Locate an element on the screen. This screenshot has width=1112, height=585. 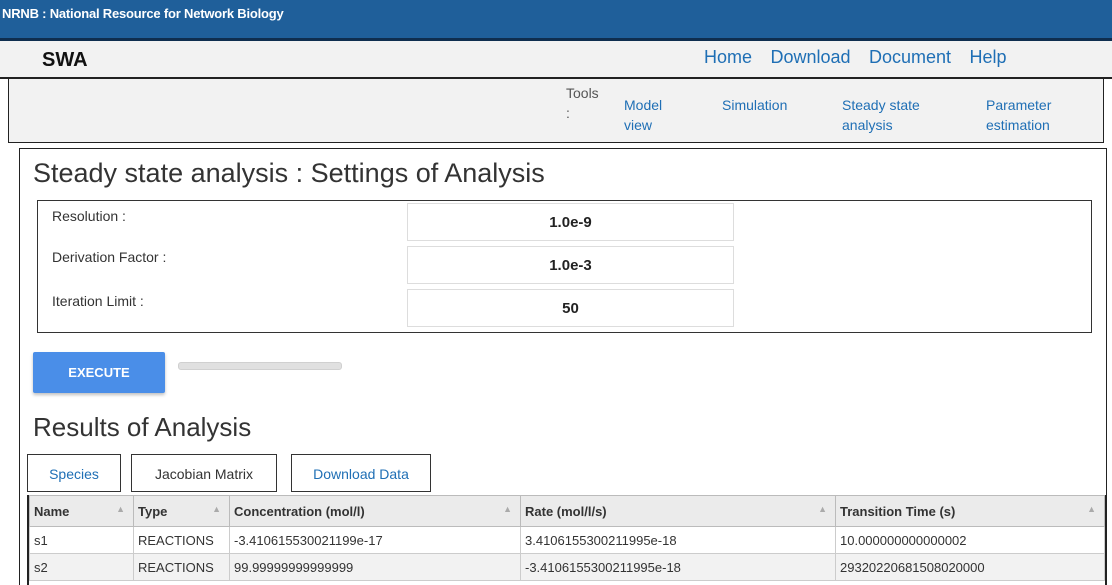
cell-transition-time: 10.000000000000002 is located at coordinates (970, 540).